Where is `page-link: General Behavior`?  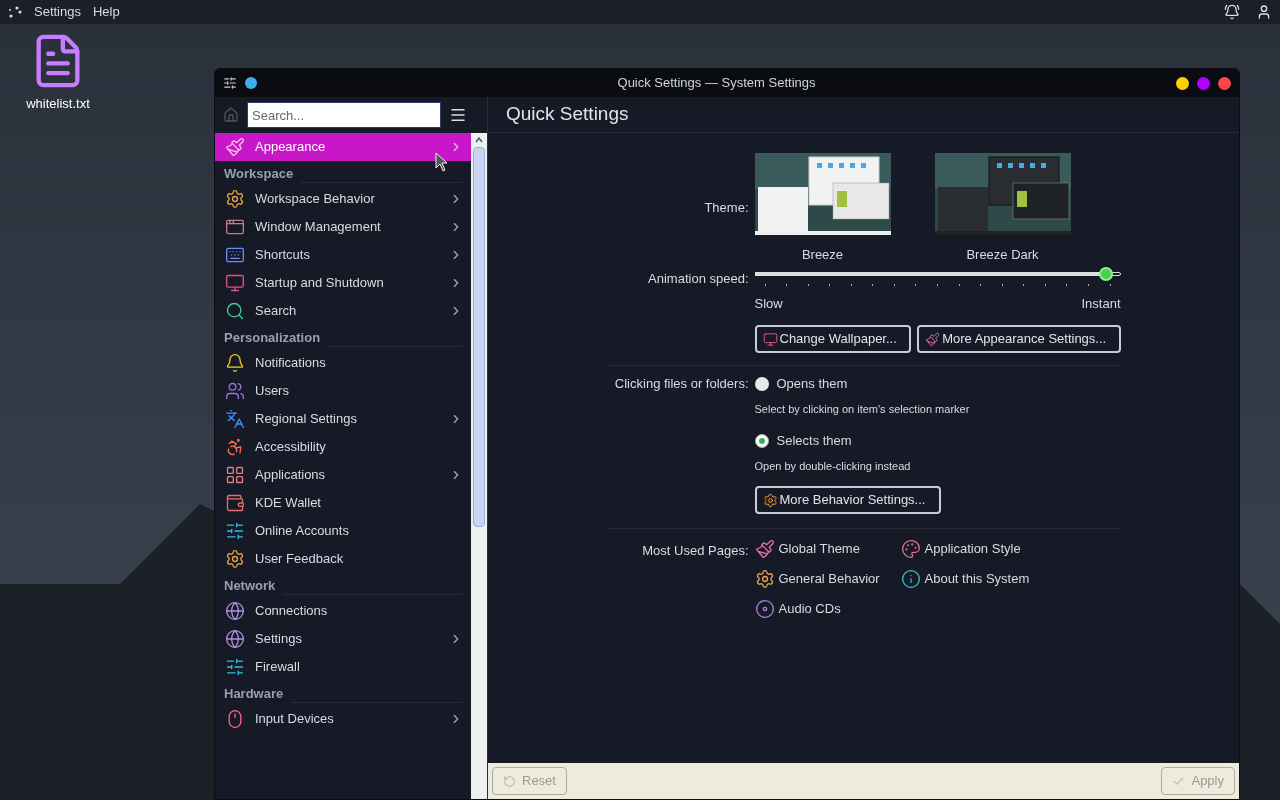 page-link: General Behavior is located at coordinates (827, 579).